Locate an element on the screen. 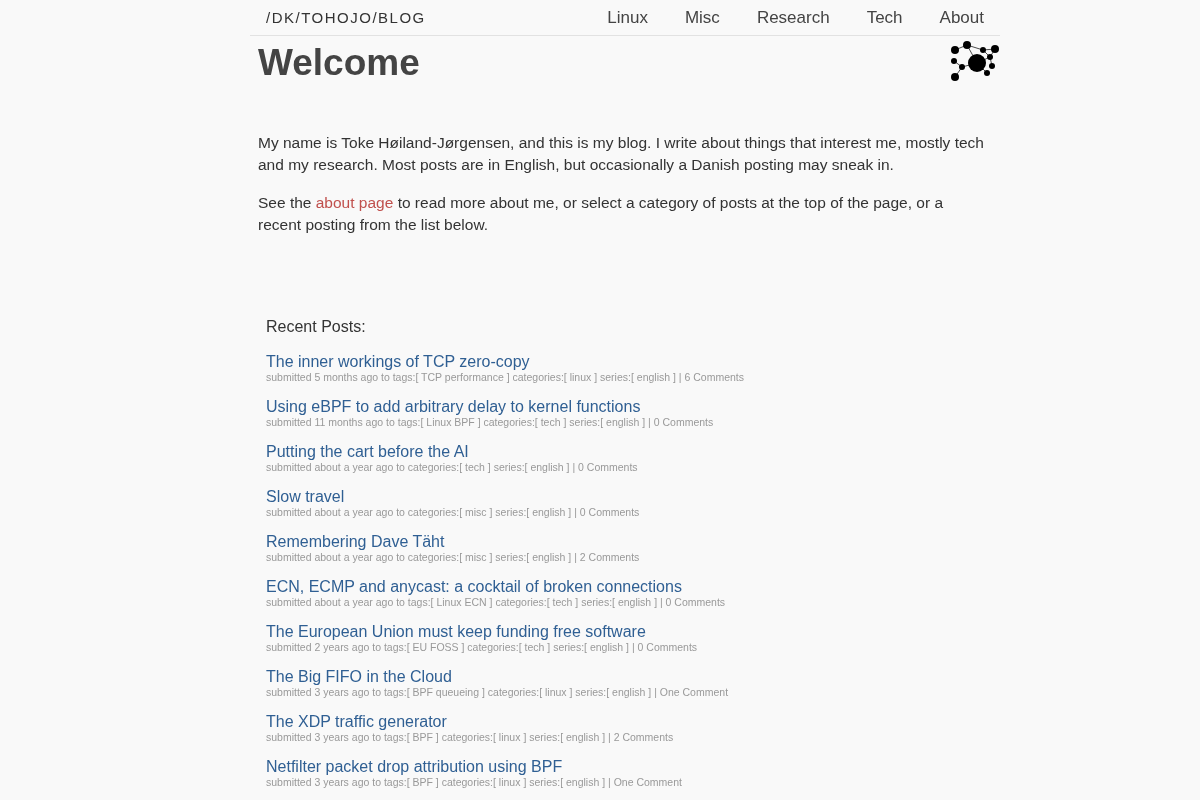 The width and height of the screenshot is (1200, 800). post-meta: submitted about a year ago to categories:[ misc ] series:[ english ] | 2 Comments is located at coordinates (453, 557).